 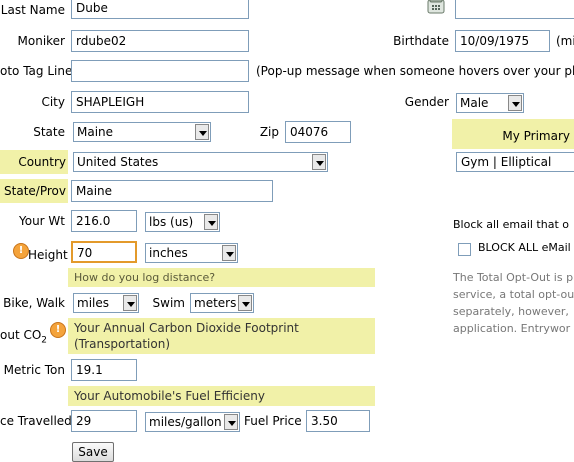 I want to click on gender-value: Male, so click(x=474, y=103).